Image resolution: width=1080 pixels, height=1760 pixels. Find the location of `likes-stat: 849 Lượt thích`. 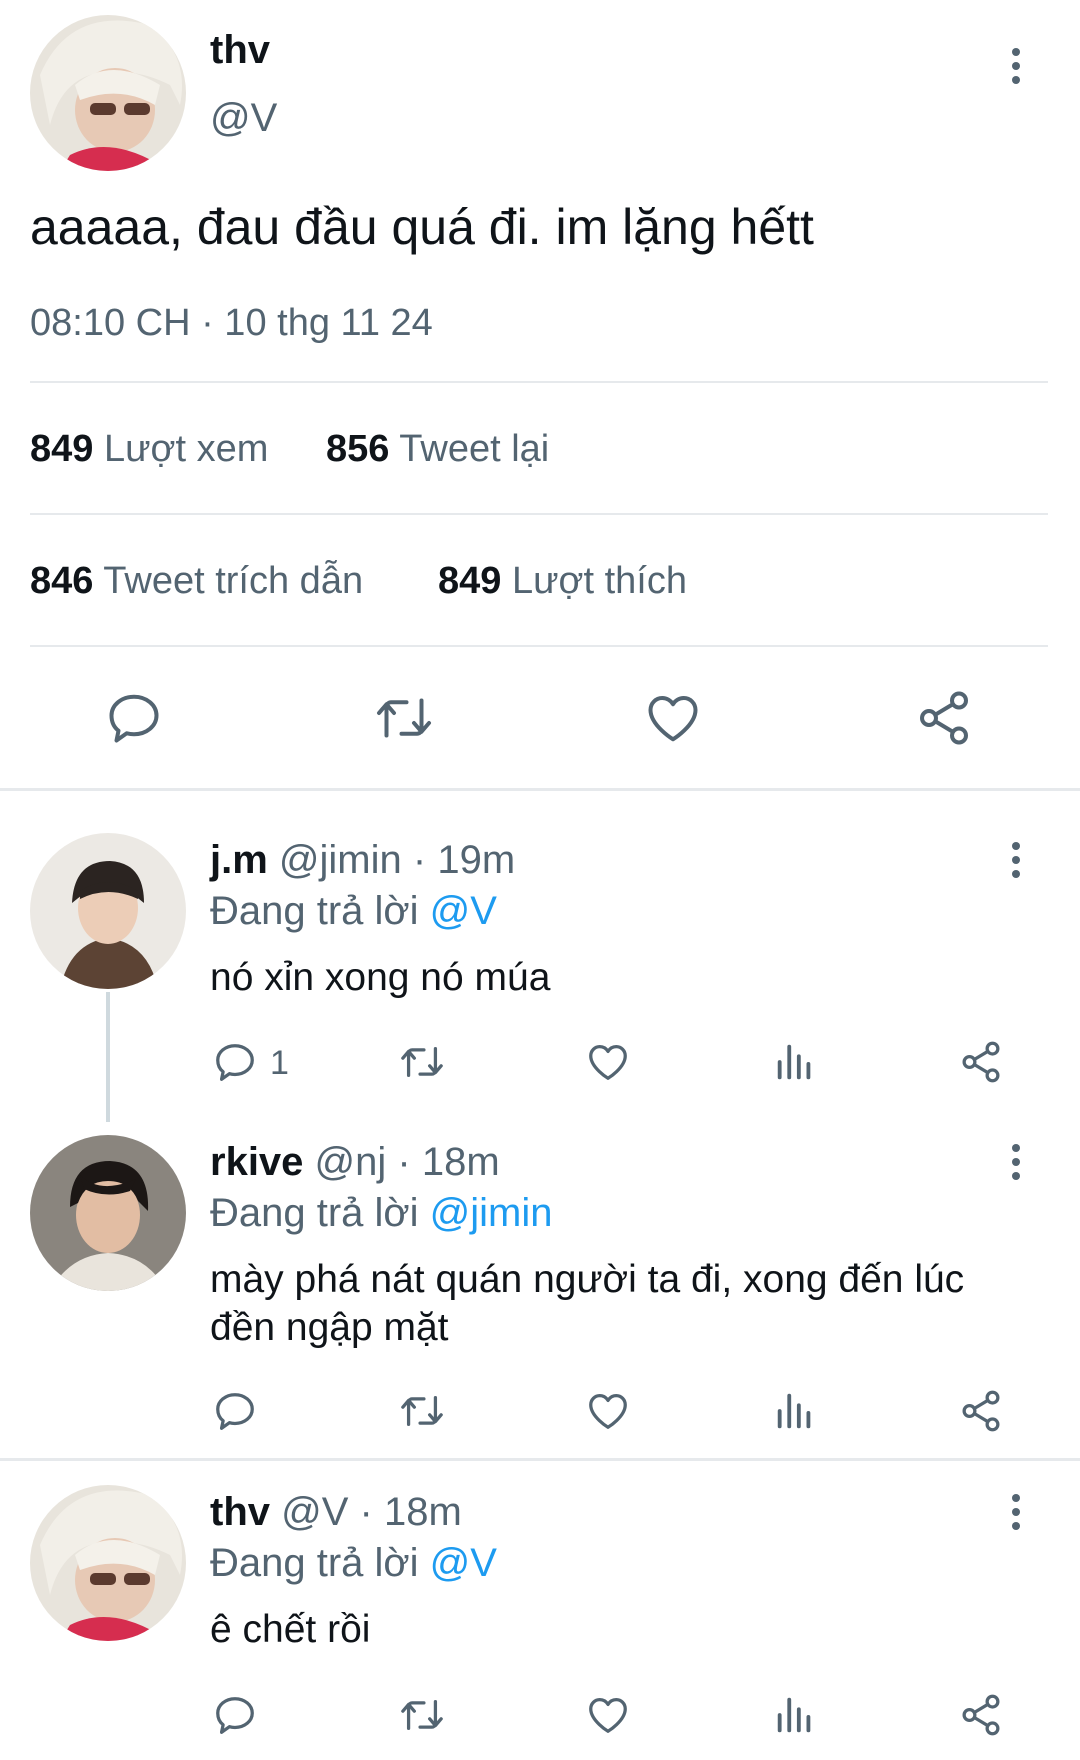

likes-stat: 849 Lượt thích is located at coordinates (562, 581).